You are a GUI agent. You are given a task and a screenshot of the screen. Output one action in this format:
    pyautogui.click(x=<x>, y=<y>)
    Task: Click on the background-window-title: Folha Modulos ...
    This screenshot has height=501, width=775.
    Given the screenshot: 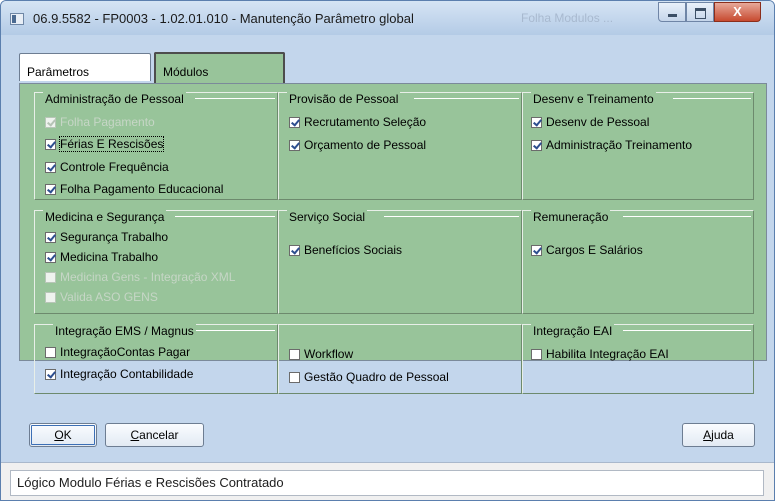 What is the action you would take?
    pyautogui.click(x=567, y=18)
    